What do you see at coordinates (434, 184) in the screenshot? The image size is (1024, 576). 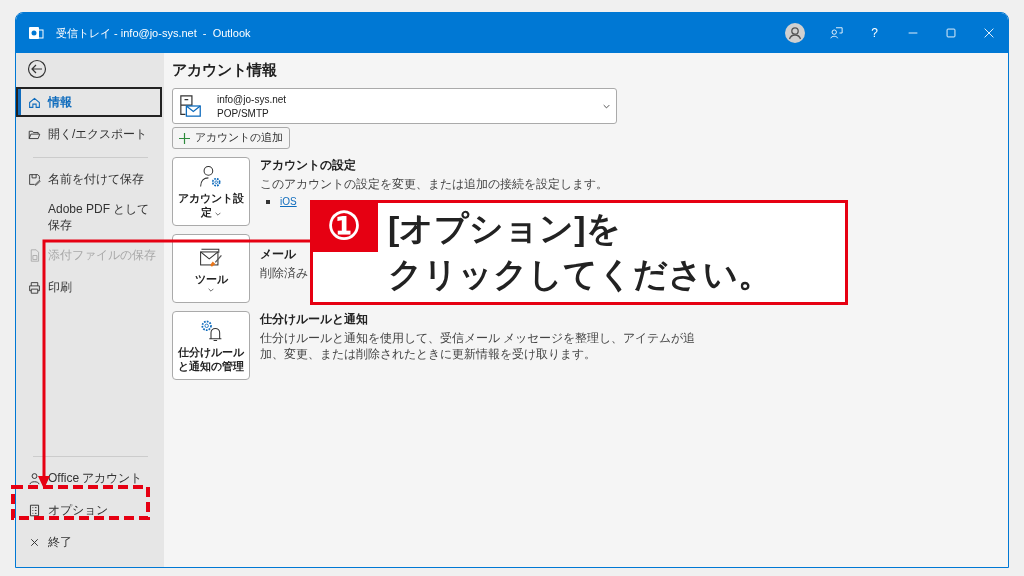 I see `section-description: このアカウントの設定を変更、または追加の接続を設定します。` at bounding box center [434, 184].